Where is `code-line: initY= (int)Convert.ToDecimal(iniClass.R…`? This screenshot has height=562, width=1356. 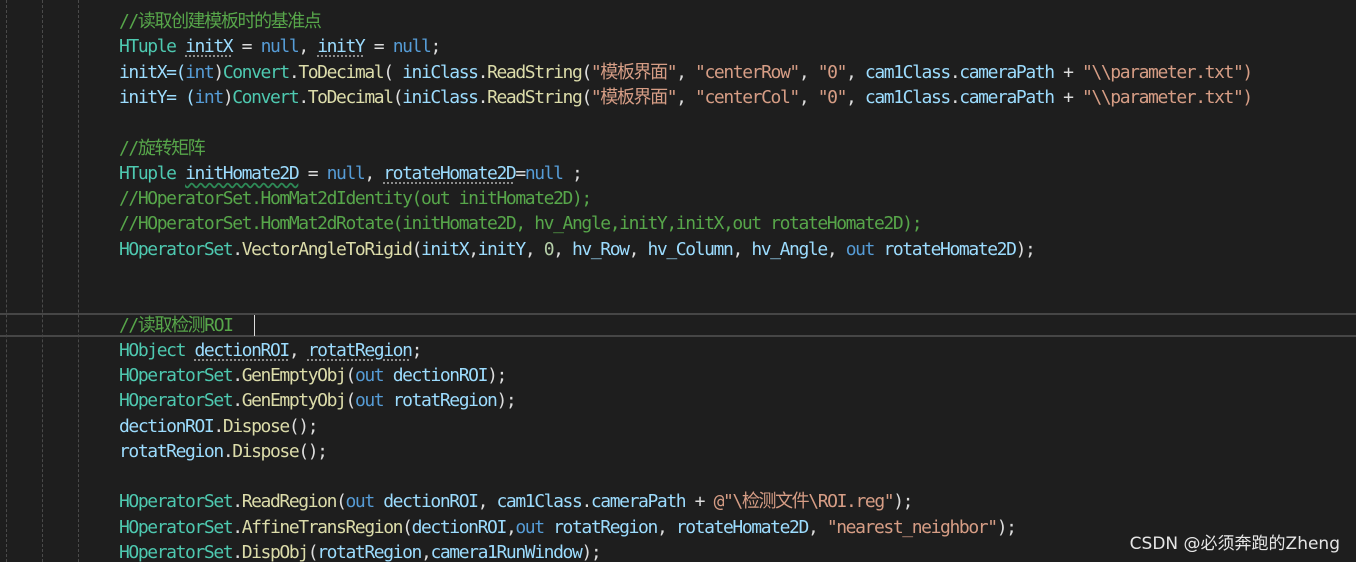 code-line: initY= (int)Convert.ToDecimal(iniClass.R… is located at coordinates (686, 97).